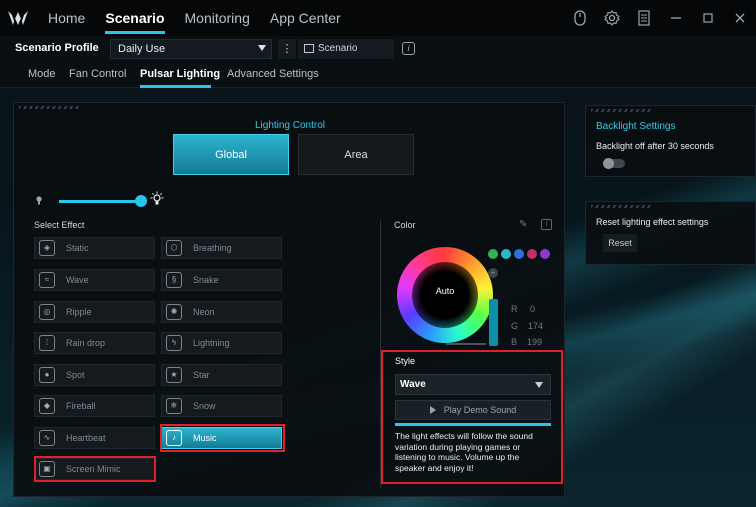  I want to click on color-mode-label: Auto, so click(445, 291).